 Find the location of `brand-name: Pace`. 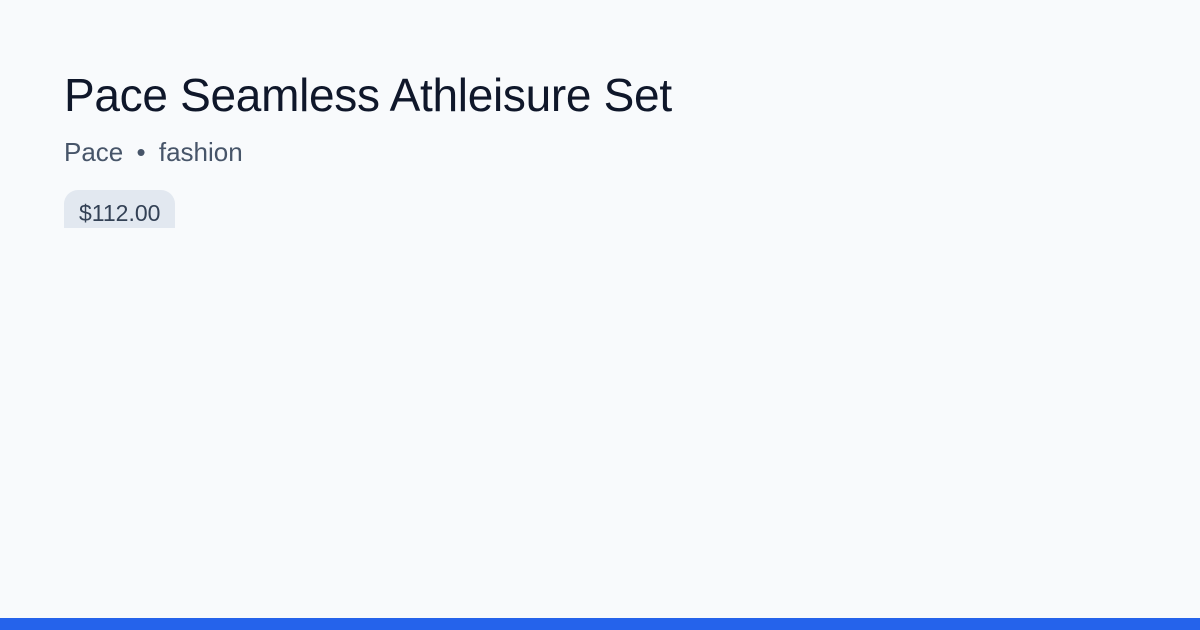

brand-name: Pace is located at coordinates (94, 152).